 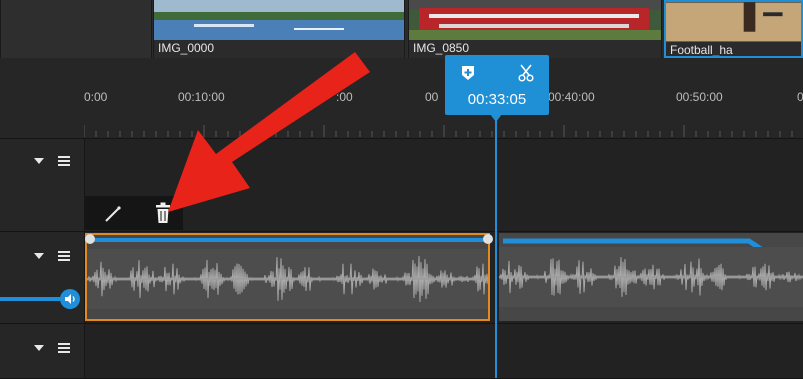 What do you see at coordinates (526, 73) in the screenshot?
I see `scissors-icon` at bounding box center [526, 73].